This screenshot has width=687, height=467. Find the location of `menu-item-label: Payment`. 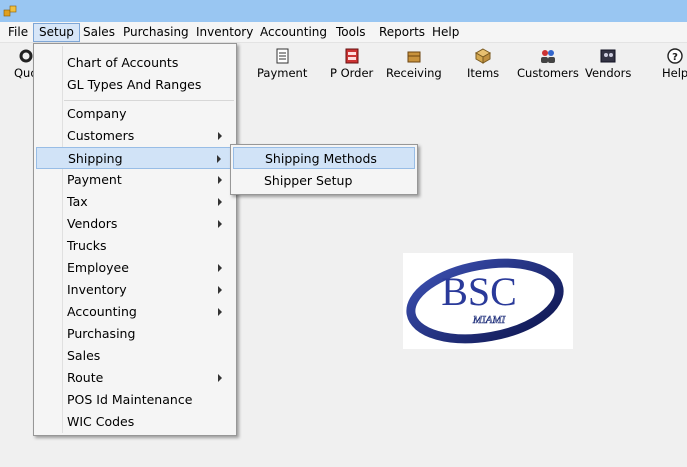

menu-item-label: Payment is located at coordinates (94, 179).